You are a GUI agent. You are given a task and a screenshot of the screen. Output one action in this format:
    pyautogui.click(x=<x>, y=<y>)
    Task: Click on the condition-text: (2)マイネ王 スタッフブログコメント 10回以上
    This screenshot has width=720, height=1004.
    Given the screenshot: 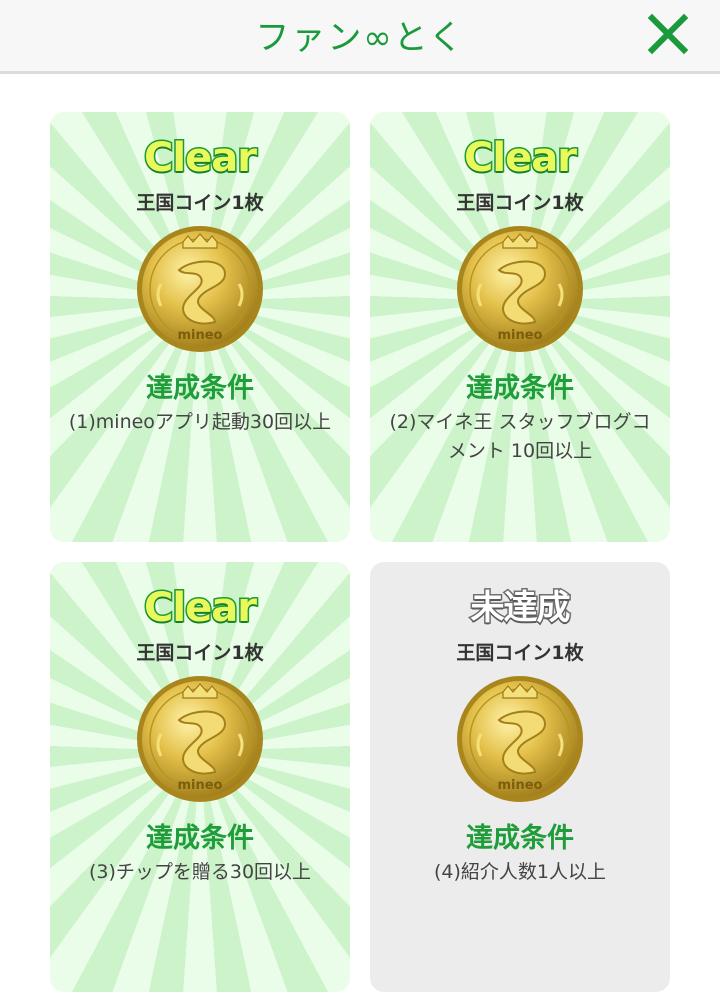 What is the action you would take?
    pyautogui.click(x=520, y=436)
    